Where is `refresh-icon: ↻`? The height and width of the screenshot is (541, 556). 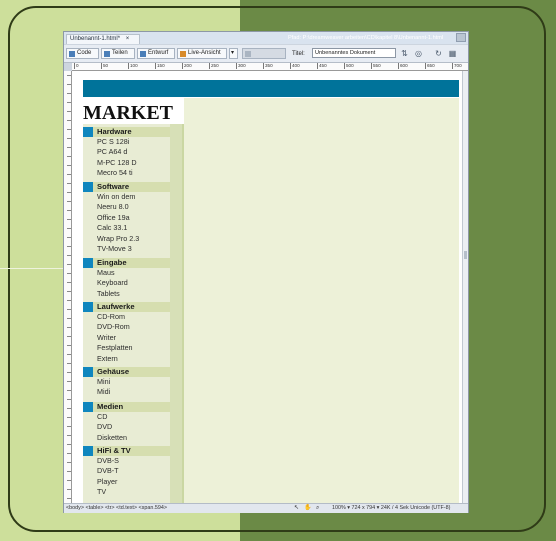 refresh-icon: ↻ is located at coordinates (438, 53).